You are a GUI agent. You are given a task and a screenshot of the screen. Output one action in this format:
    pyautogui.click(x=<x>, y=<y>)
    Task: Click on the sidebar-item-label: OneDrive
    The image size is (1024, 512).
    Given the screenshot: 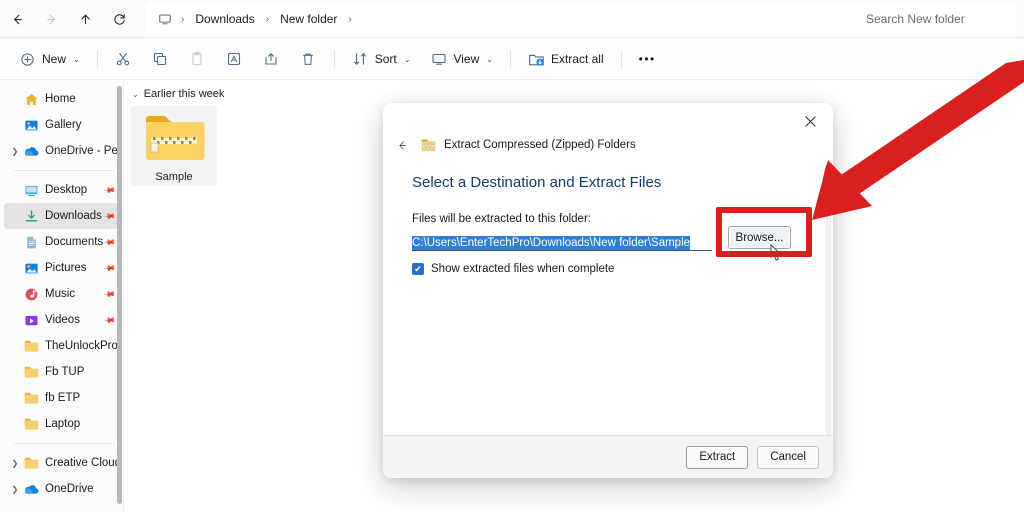 What is the action you would take?
    pyautogui.click(x=69, y=489)
    